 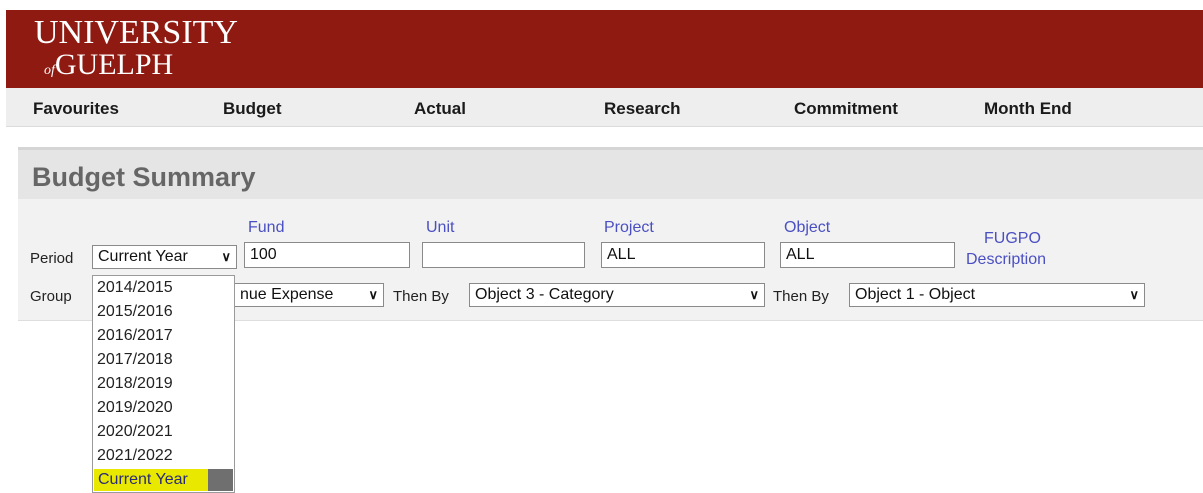 I want to click on period-select-value: Current Year, so click(x=143, y=256).